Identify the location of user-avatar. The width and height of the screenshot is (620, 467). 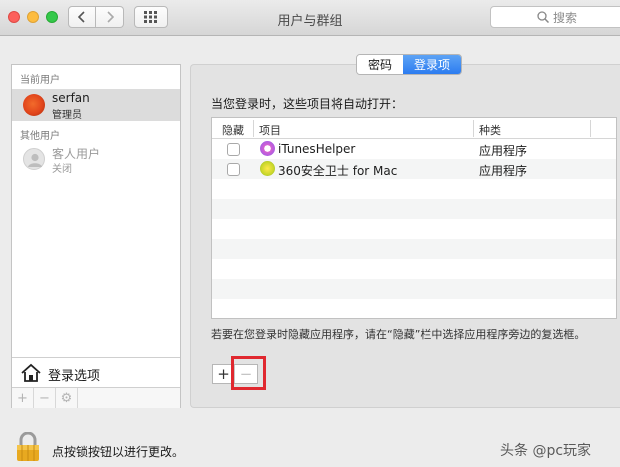
(34, 105).